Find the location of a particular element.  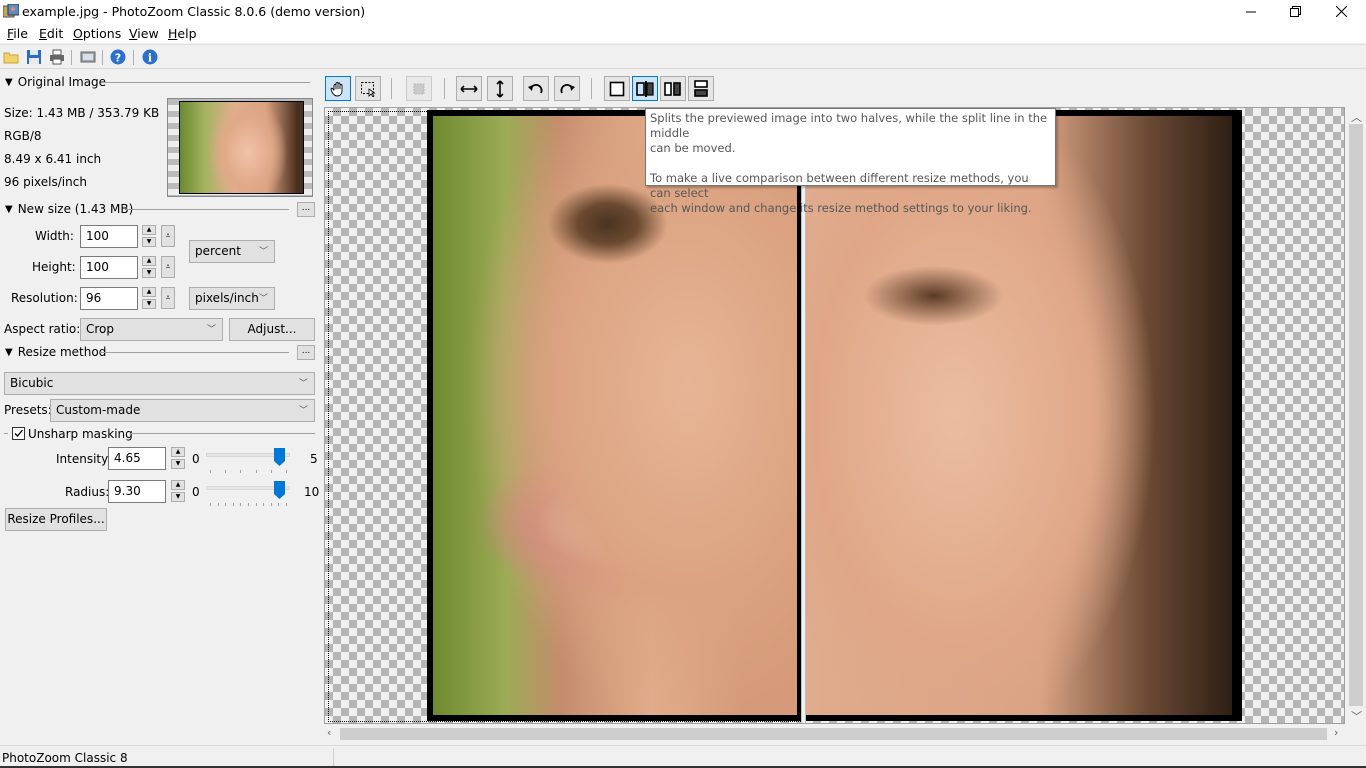

print-icon is located at coordinates (57, 57).